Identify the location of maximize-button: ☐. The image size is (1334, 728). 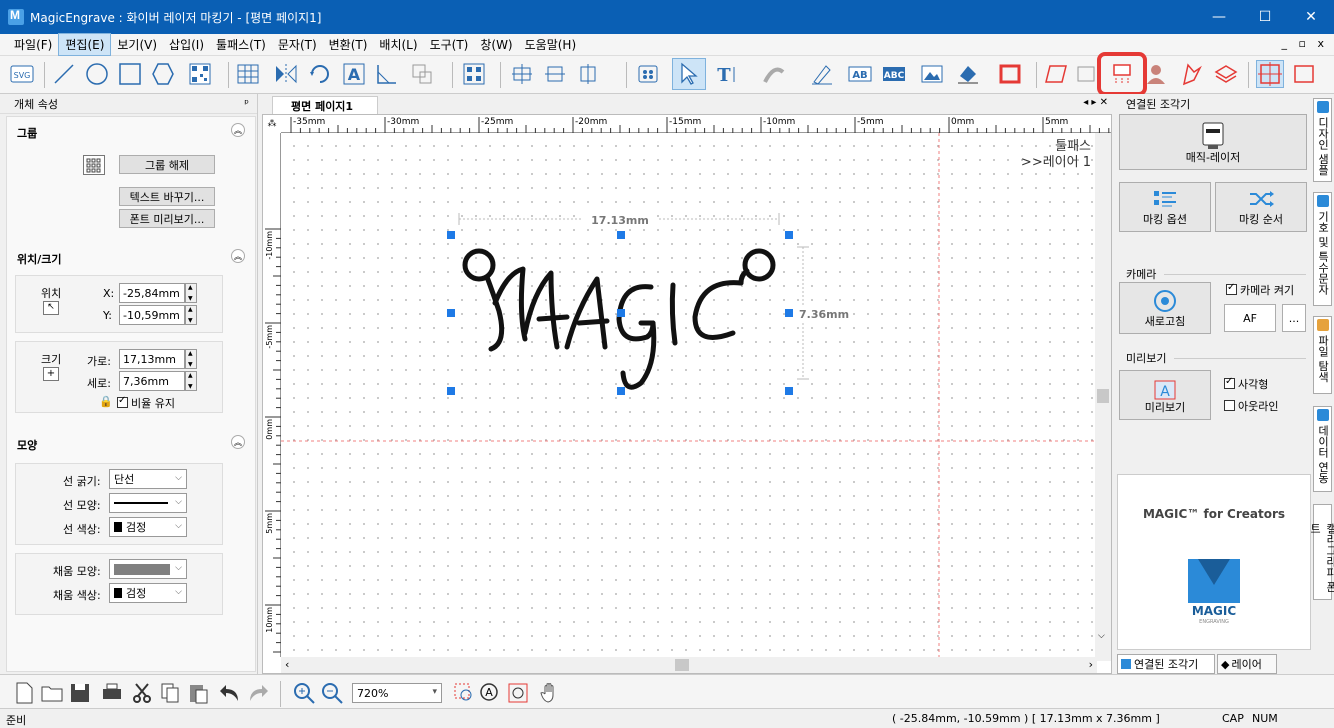
(1265, 17).